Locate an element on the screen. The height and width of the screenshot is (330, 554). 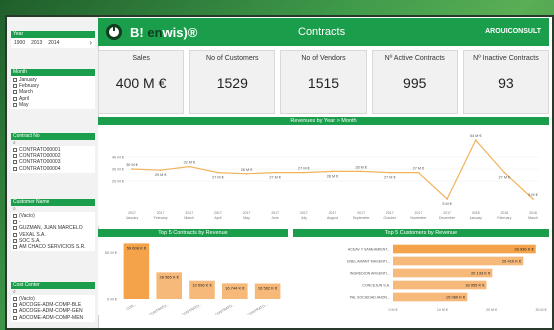
kpi-card-sales: Sales 400 M € is located at coordinates (141, 82).